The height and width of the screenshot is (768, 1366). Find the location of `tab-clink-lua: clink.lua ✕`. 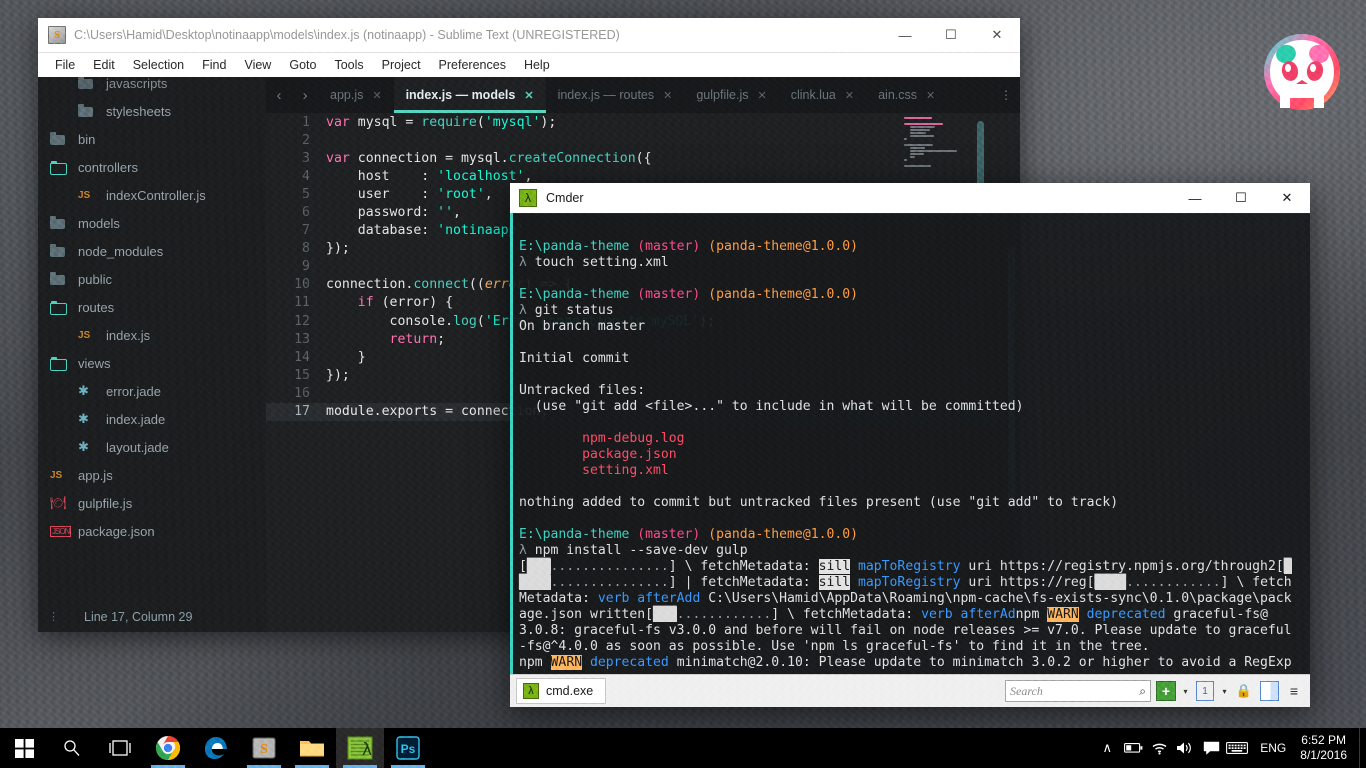

tab-clink-lua: clink.lua ✕ is located at coordinates (822, 95).